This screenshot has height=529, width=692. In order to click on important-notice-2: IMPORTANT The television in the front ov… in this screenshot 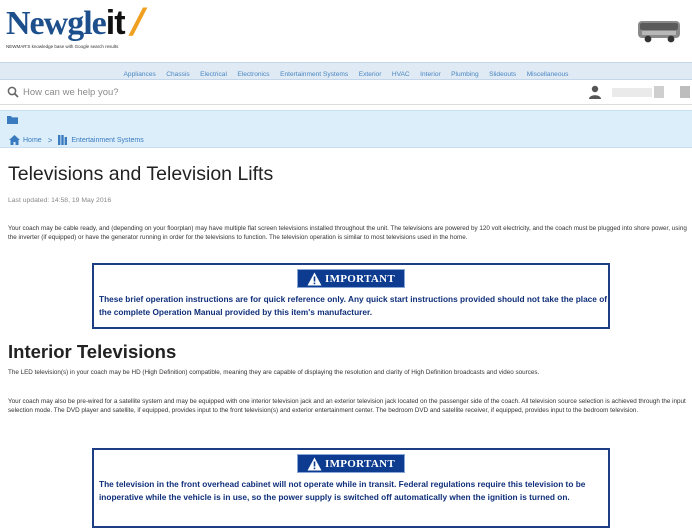, I will do `click(351, 488)`.